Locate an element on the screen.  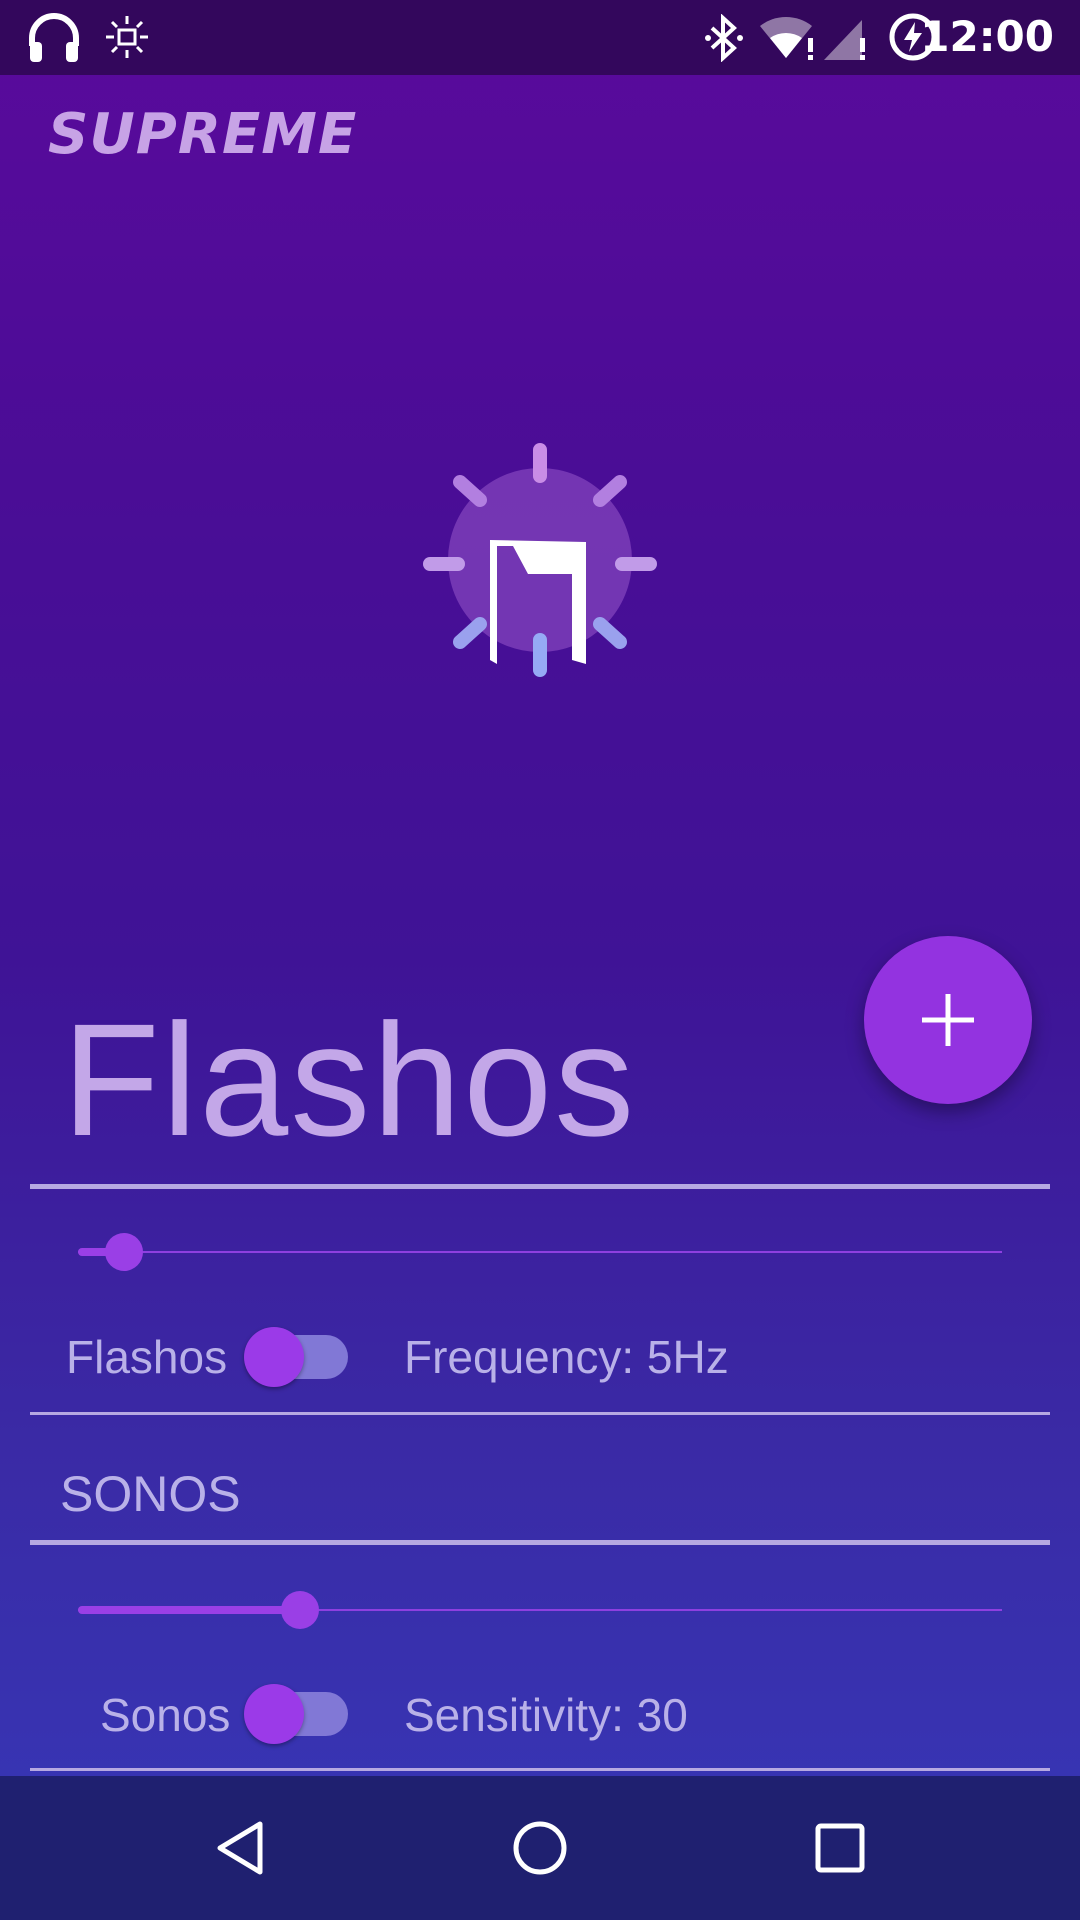
plus-icon is located at coordinates (948, 1020).